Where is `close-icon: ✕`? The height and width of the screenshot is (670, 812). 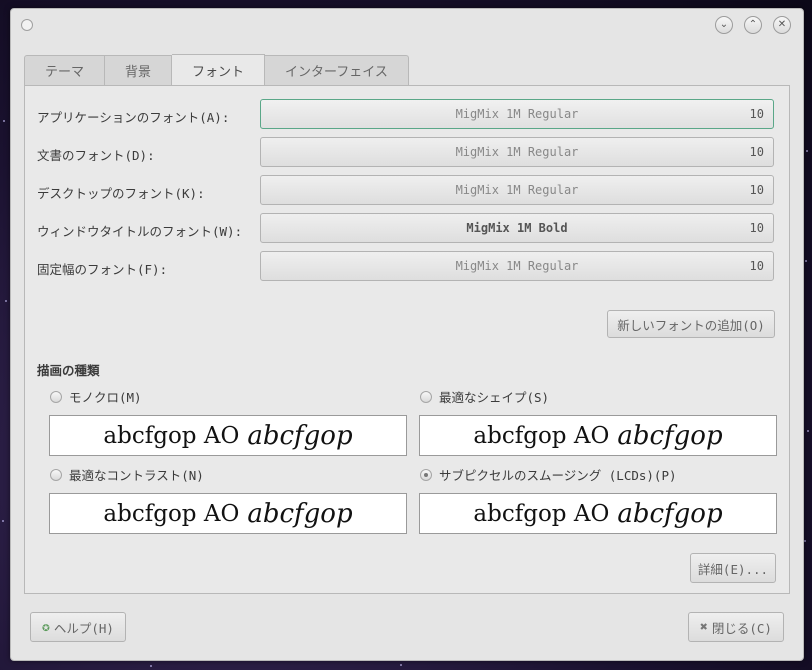
close-icon: ✕ is located at coordinates (782, 25).